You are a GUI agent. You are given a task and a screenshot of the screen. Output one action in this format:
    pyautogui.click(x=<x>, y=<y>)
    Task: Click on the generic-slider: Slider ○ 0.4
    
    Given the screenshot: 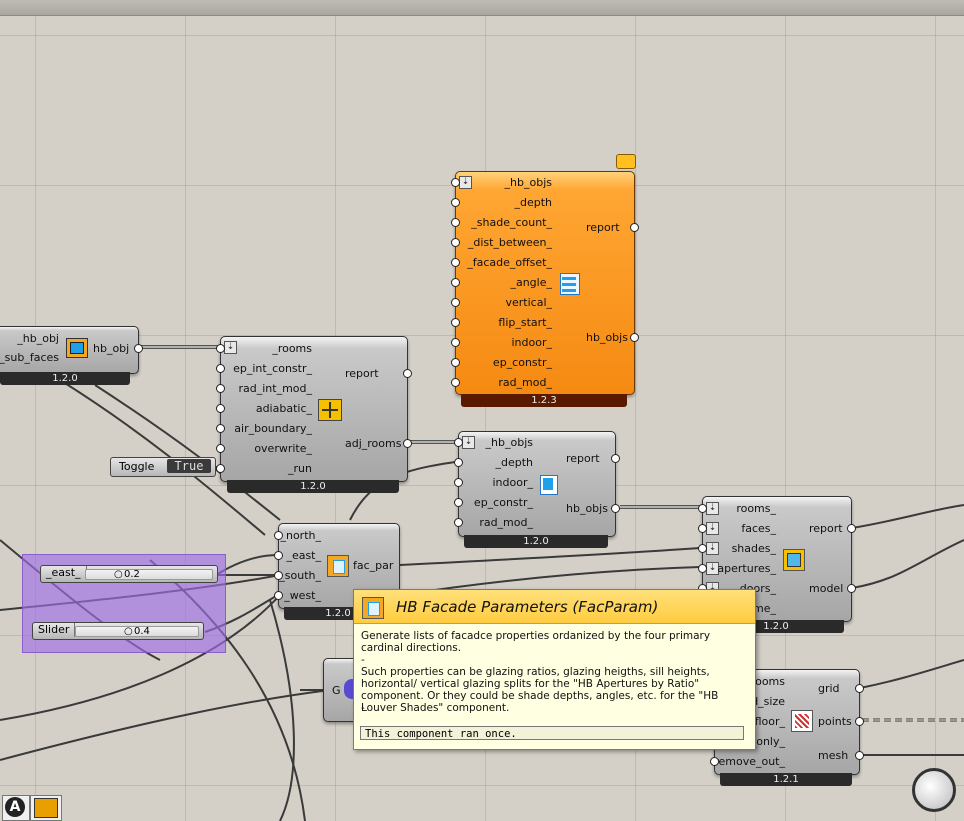 What is the action you would take?
    pyautogui.click(x=118, y=631)
    